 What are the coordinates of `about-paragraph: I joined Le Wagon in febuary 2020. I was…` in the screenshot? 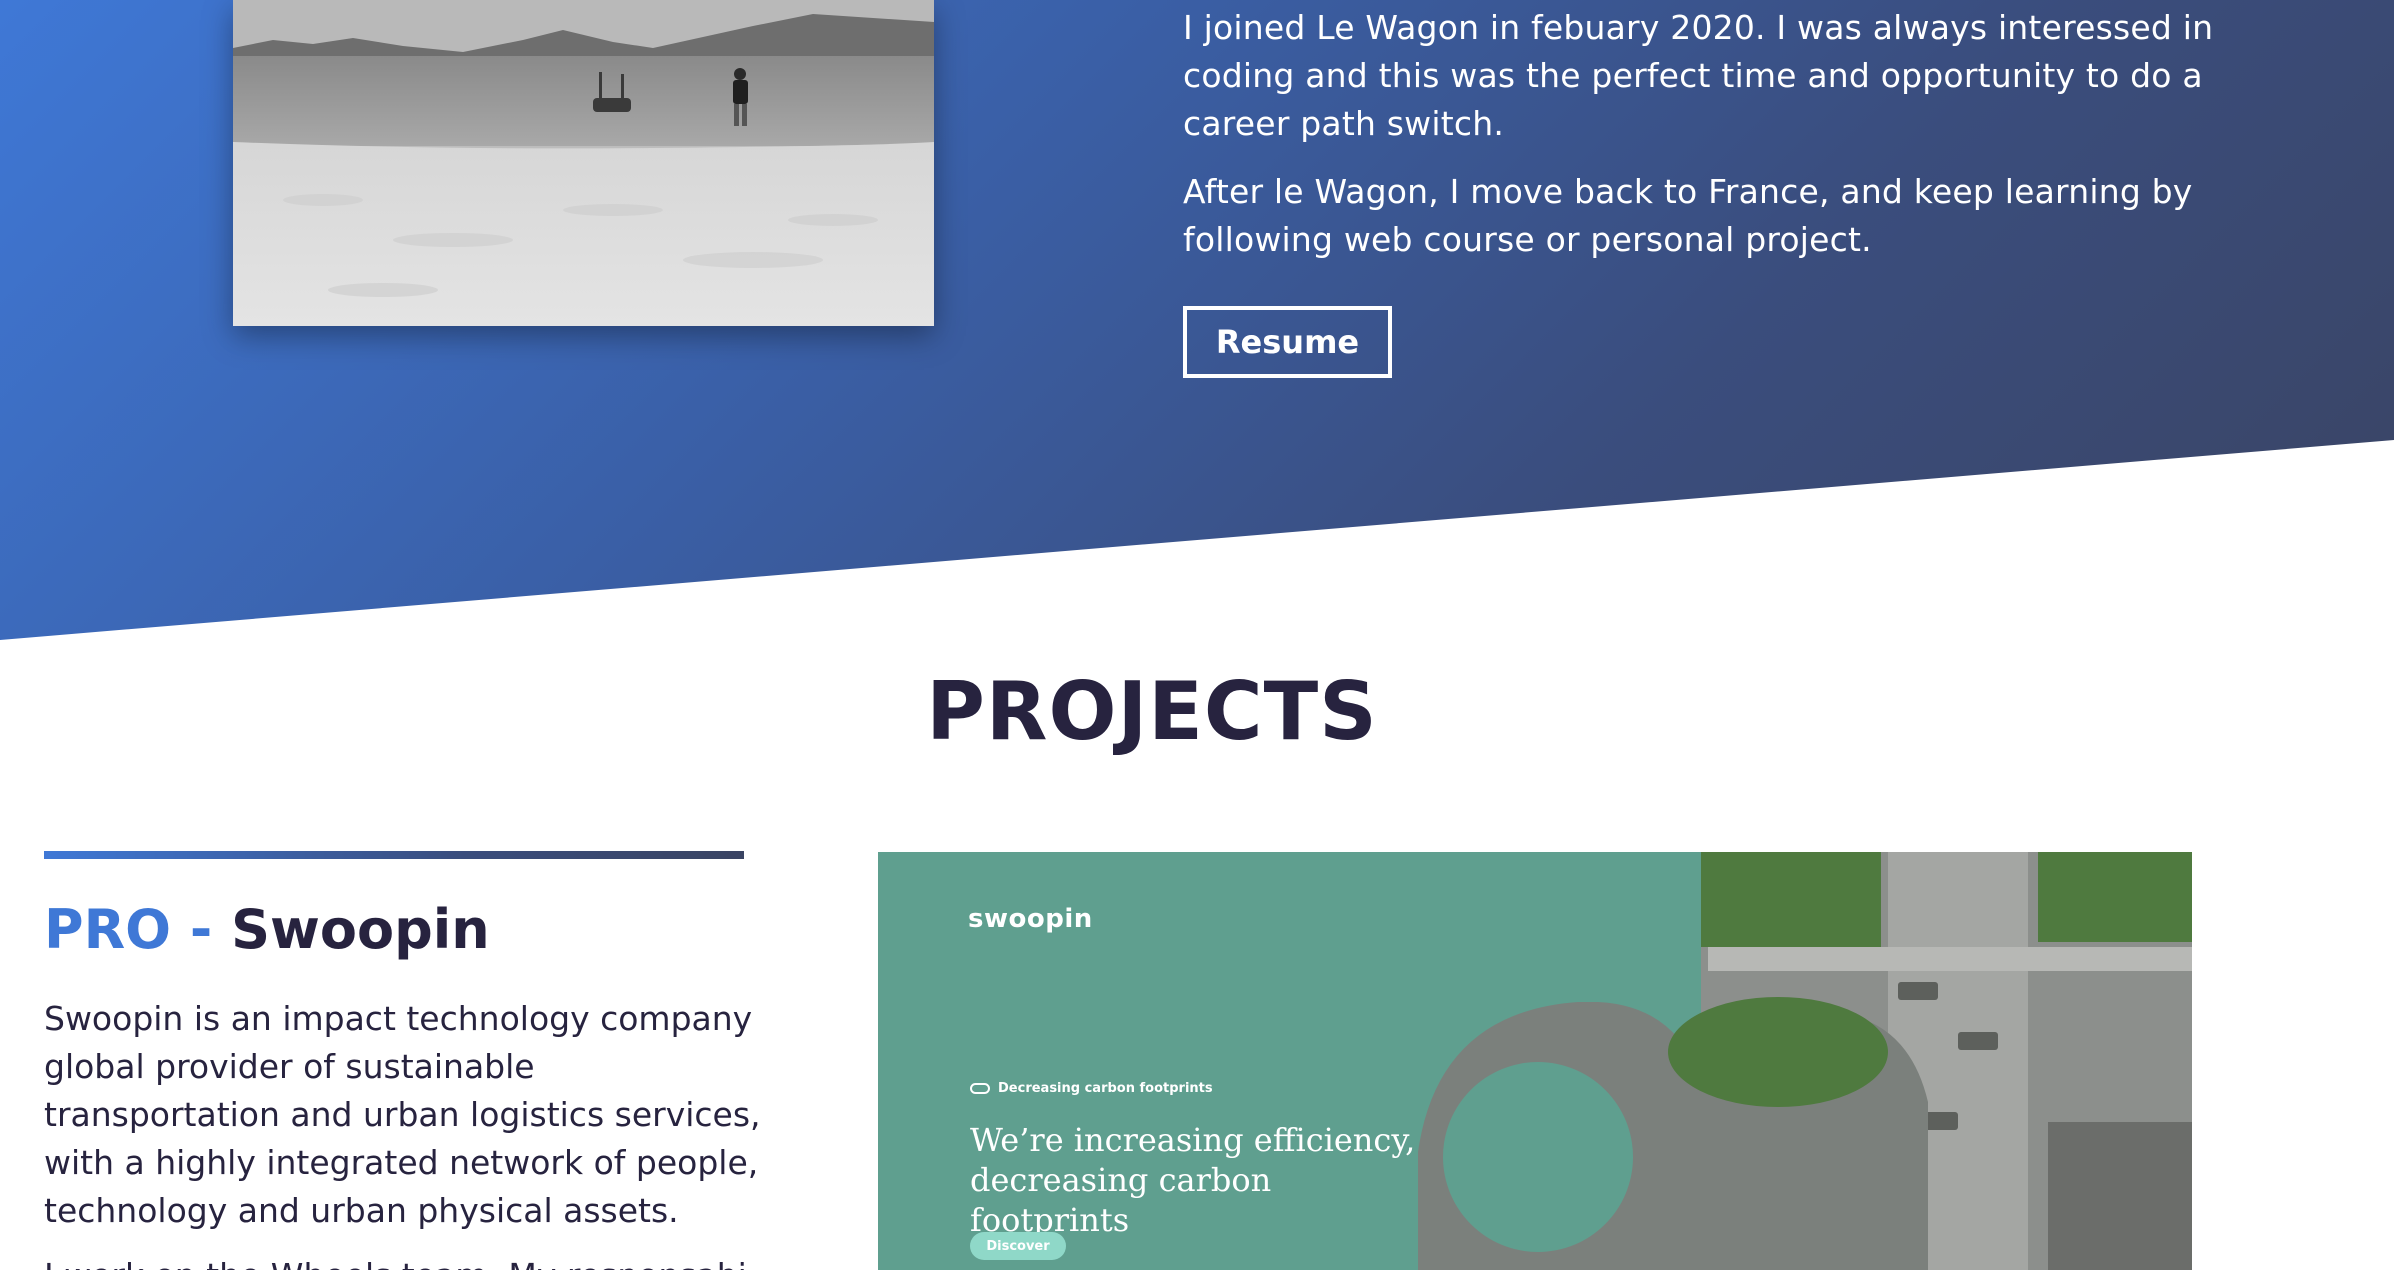 It's located at (1698, 75).